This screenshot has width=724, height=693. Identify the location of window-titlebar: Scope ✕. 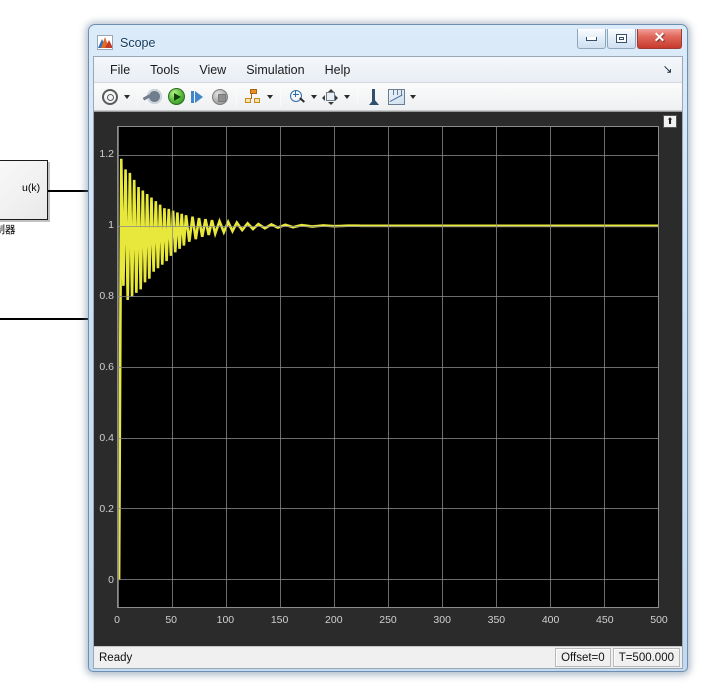
(388, 42).